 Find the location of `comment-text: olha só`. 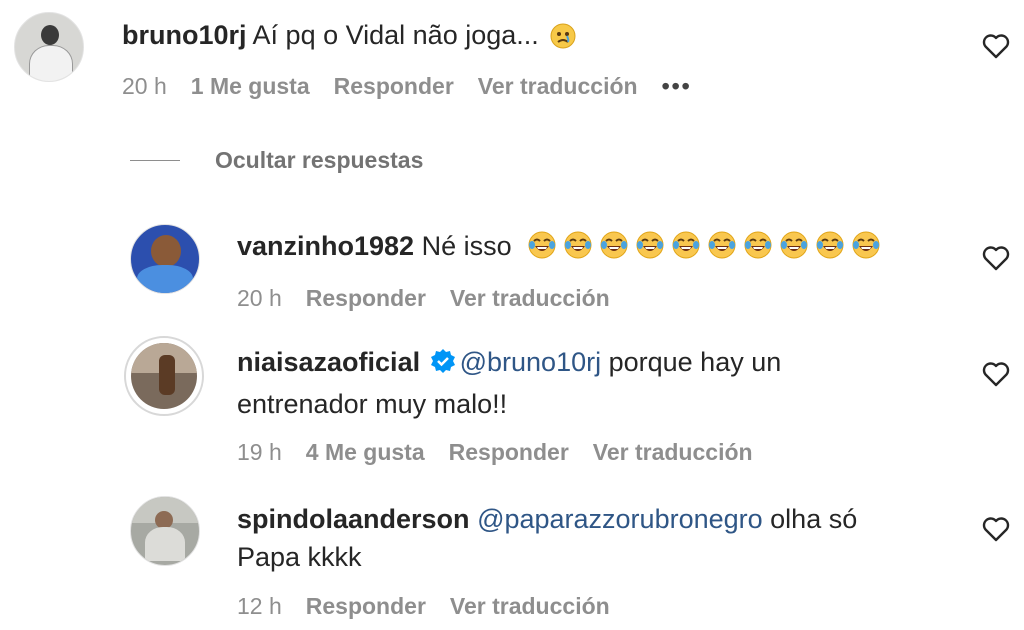

comment-text: olha só is located at coordinates (810, 519).